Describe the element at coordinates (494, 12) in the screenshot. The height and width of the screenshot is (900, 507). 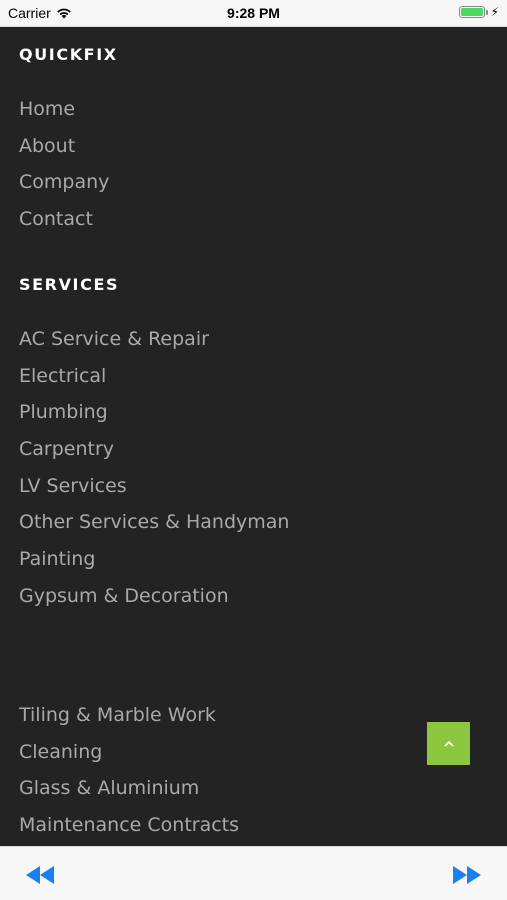
I see `charging-bolt-icon: ⚡︎` at that location.